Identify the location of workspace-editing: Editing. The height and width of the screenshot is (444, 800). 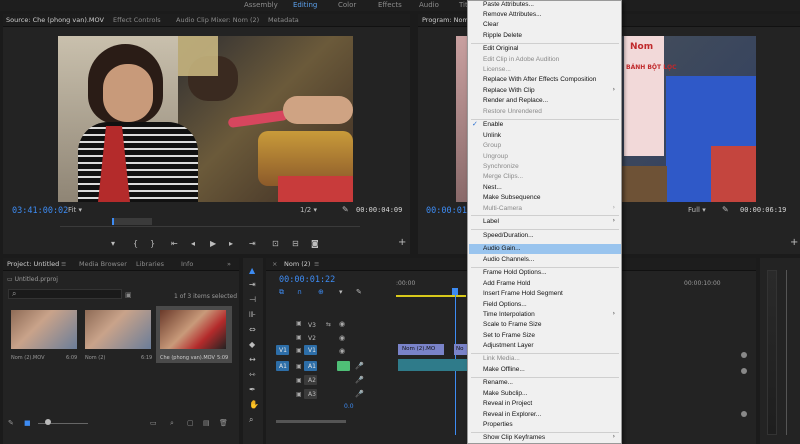
(305, 5).